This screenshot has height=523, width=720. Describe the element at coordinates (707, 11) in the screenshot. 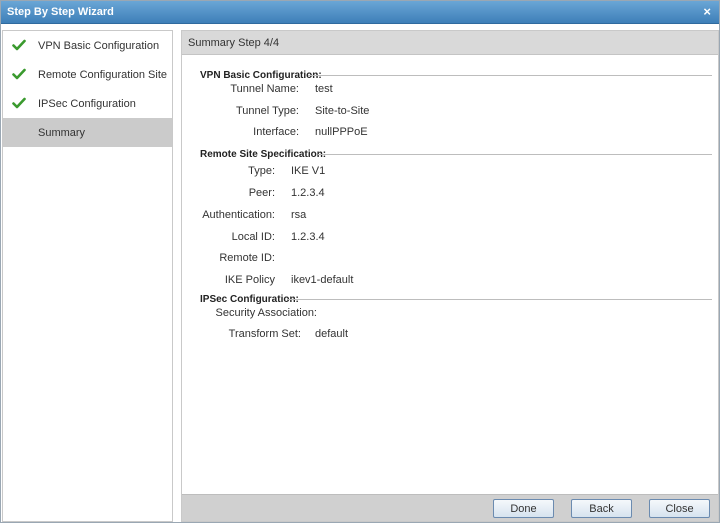

I see `close-icon: ×` at that location.